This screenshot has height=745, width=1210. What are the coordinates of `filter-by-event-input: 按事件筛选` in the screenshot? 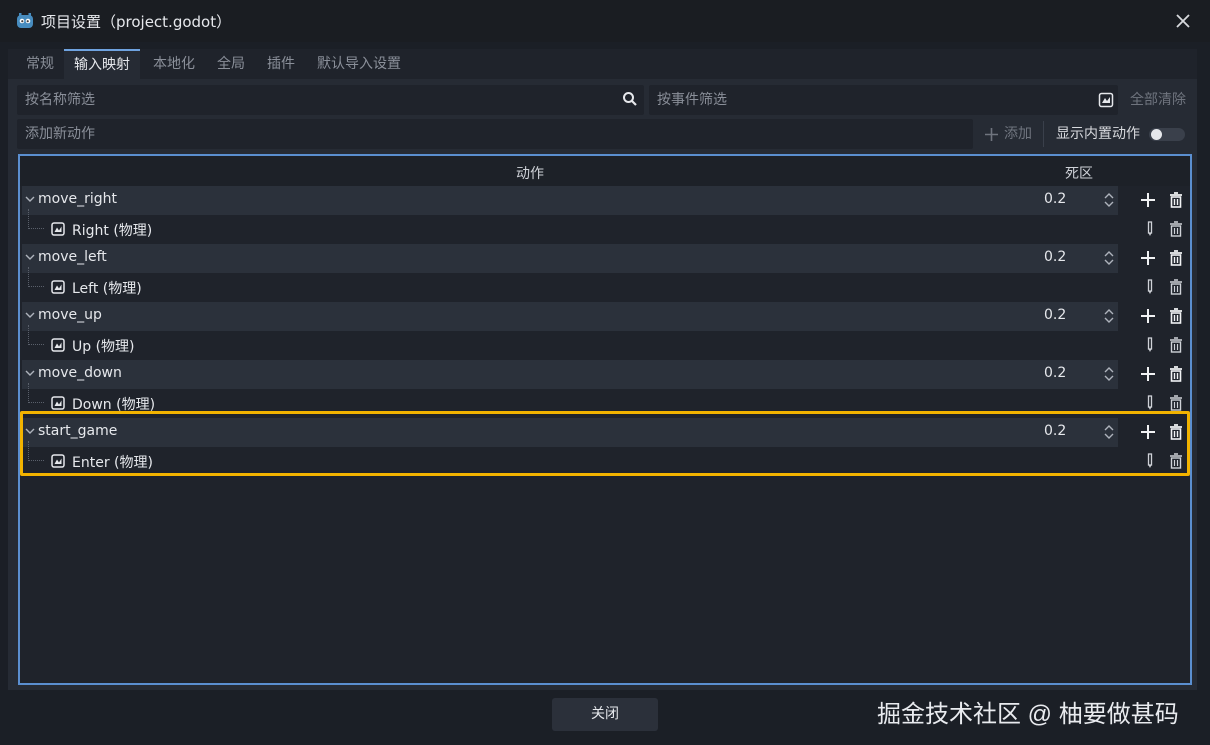 It's located at (883, 100).